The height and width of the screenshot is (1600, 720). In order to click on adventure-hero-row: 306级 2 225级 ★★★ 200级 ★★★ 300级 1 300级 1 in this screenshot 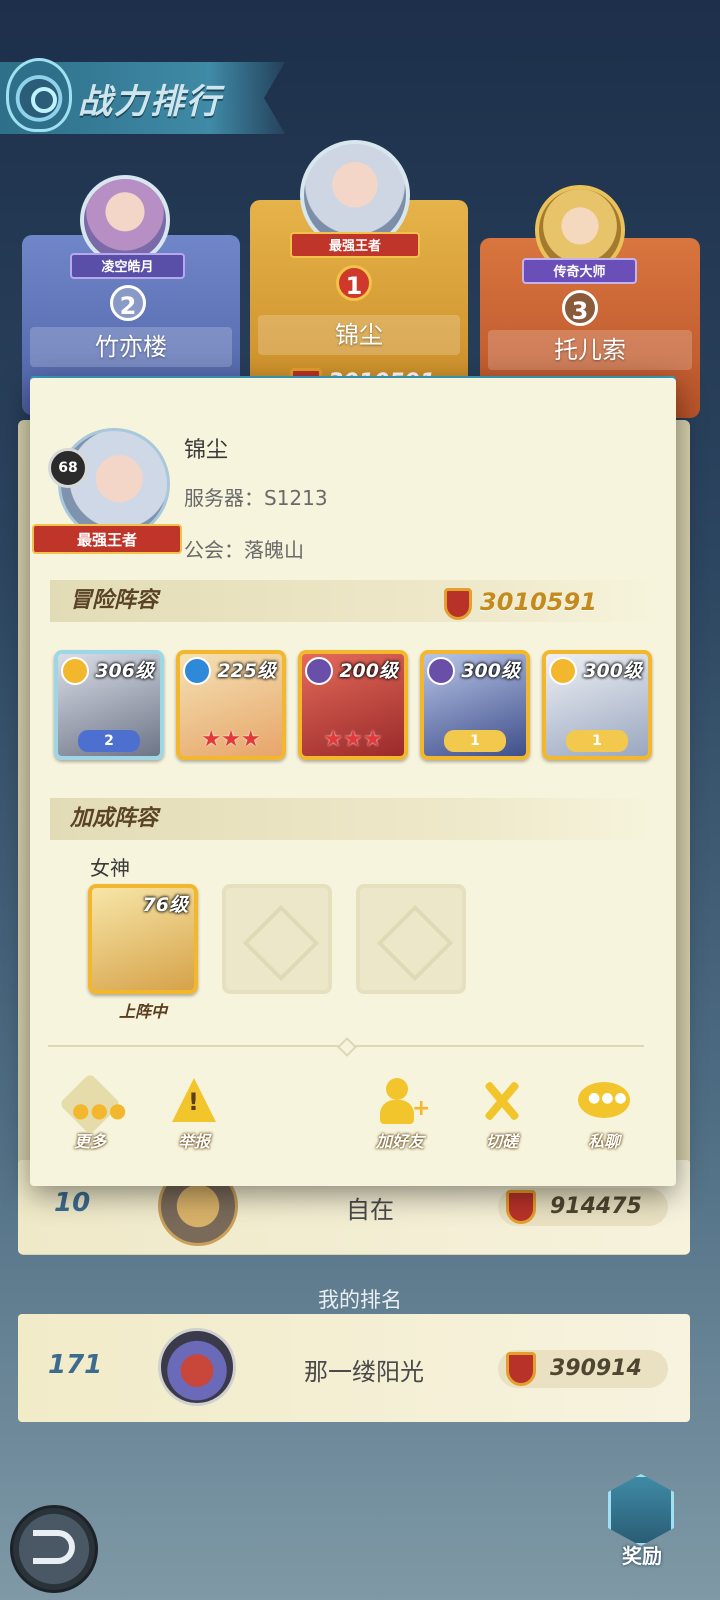, I will do `click(354, 710)`.